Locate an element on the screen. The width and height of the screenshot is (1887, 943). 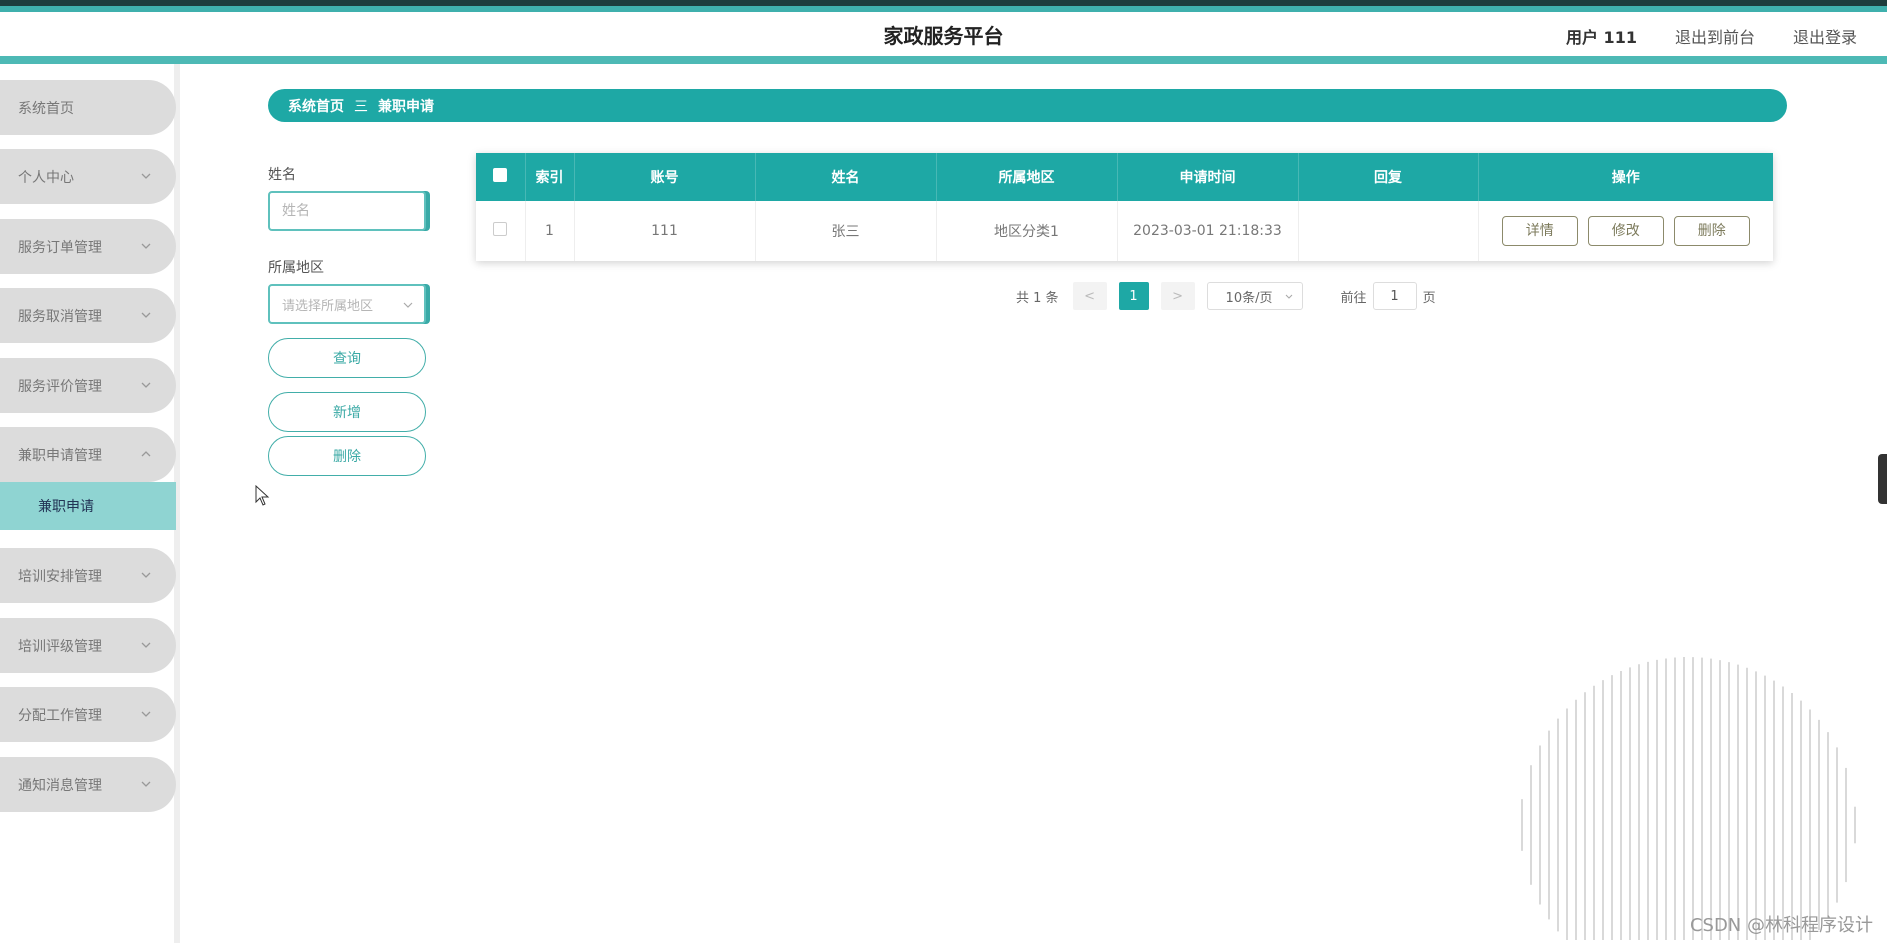
scrollbar-handle is located at coordinates (1882, 479).